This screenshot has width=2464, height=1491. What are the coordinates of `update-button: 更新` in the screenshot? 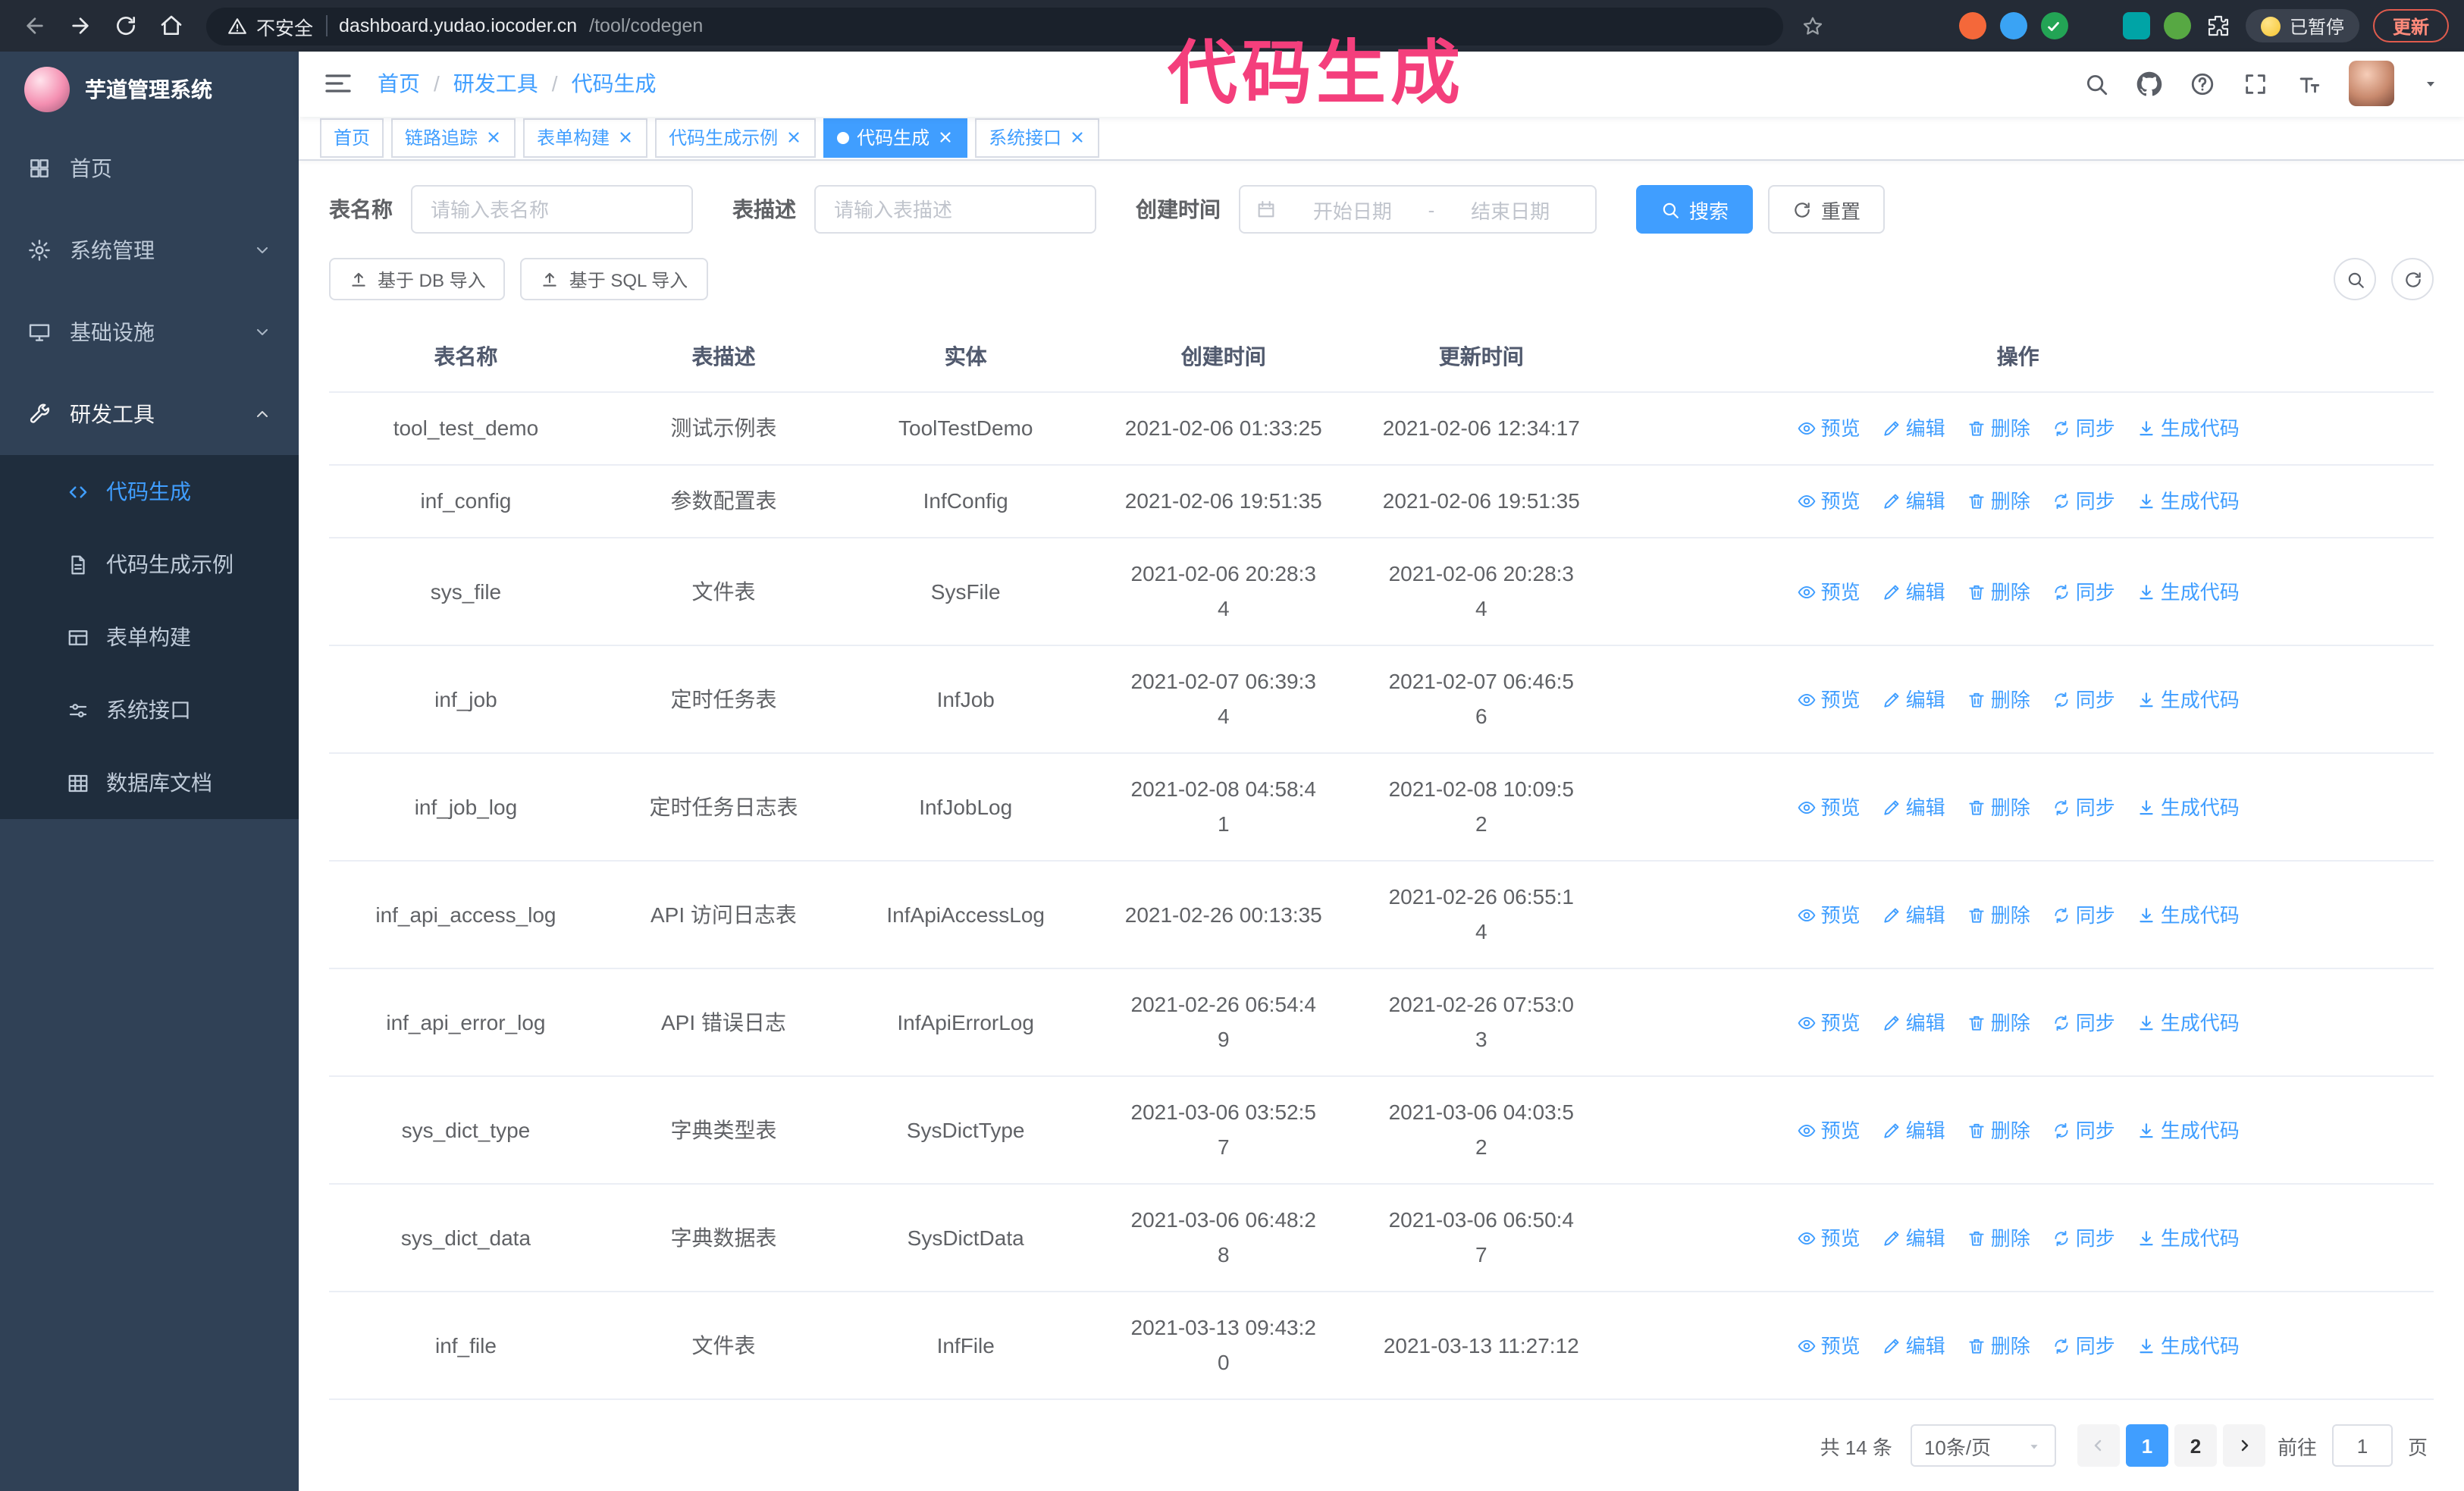 It's located at (2411, 25).